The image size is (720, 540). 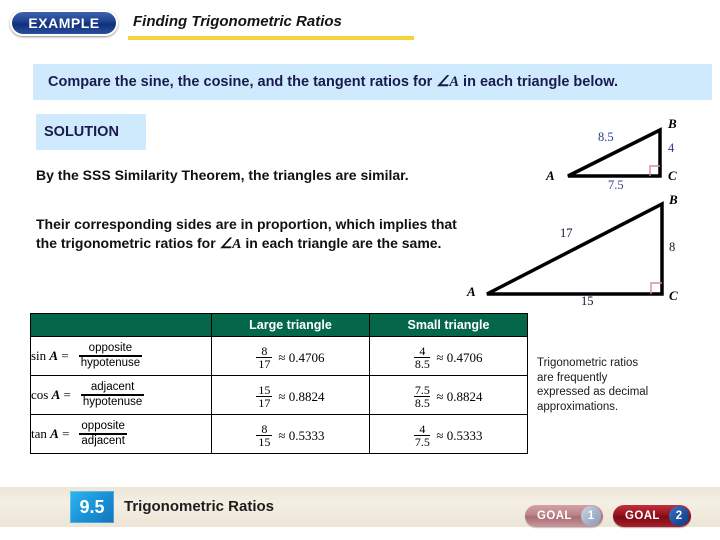 I want to click on row-sin-word-numerator: opposite, so click(x=110, y=348).